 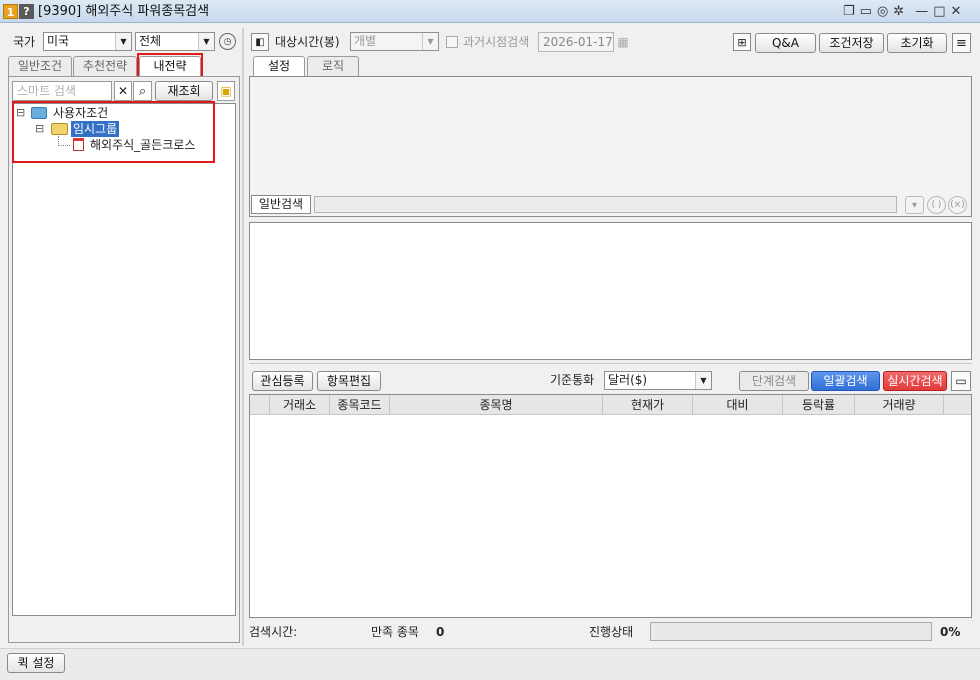 I want to click on tab-settings: 설정, so click(x=279, y=66).